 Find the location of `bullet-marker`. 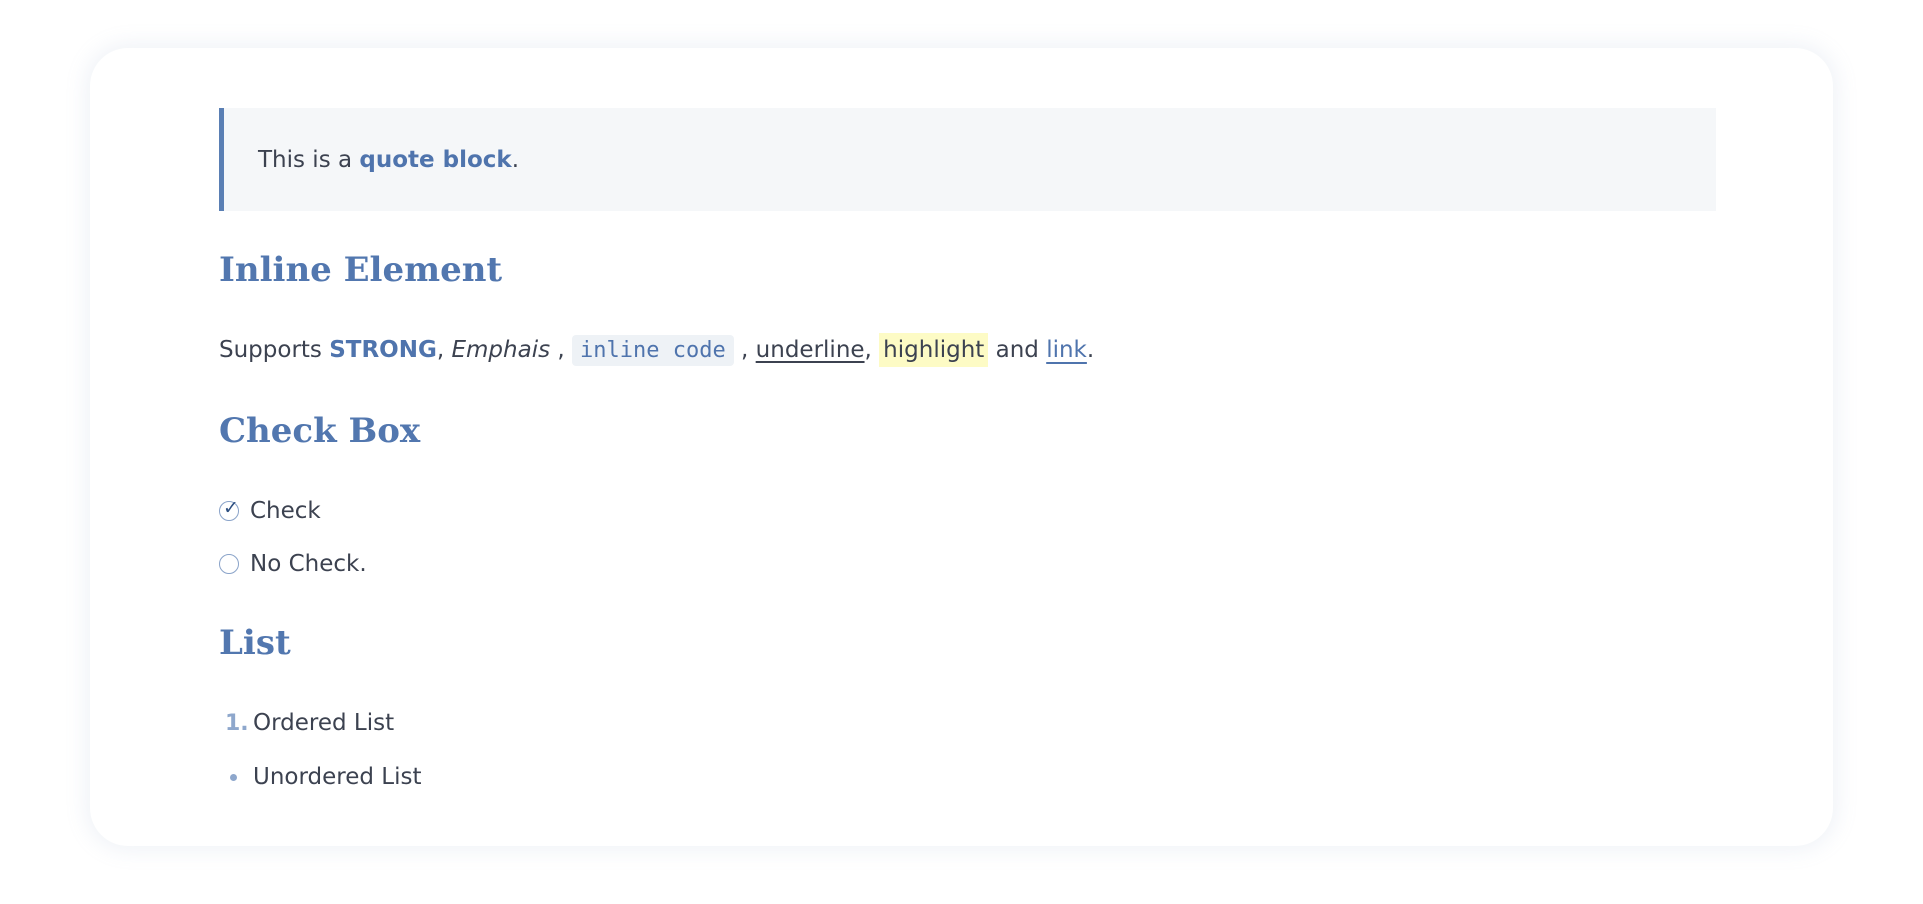

bullet-marker is located at coordinates (236, 777).